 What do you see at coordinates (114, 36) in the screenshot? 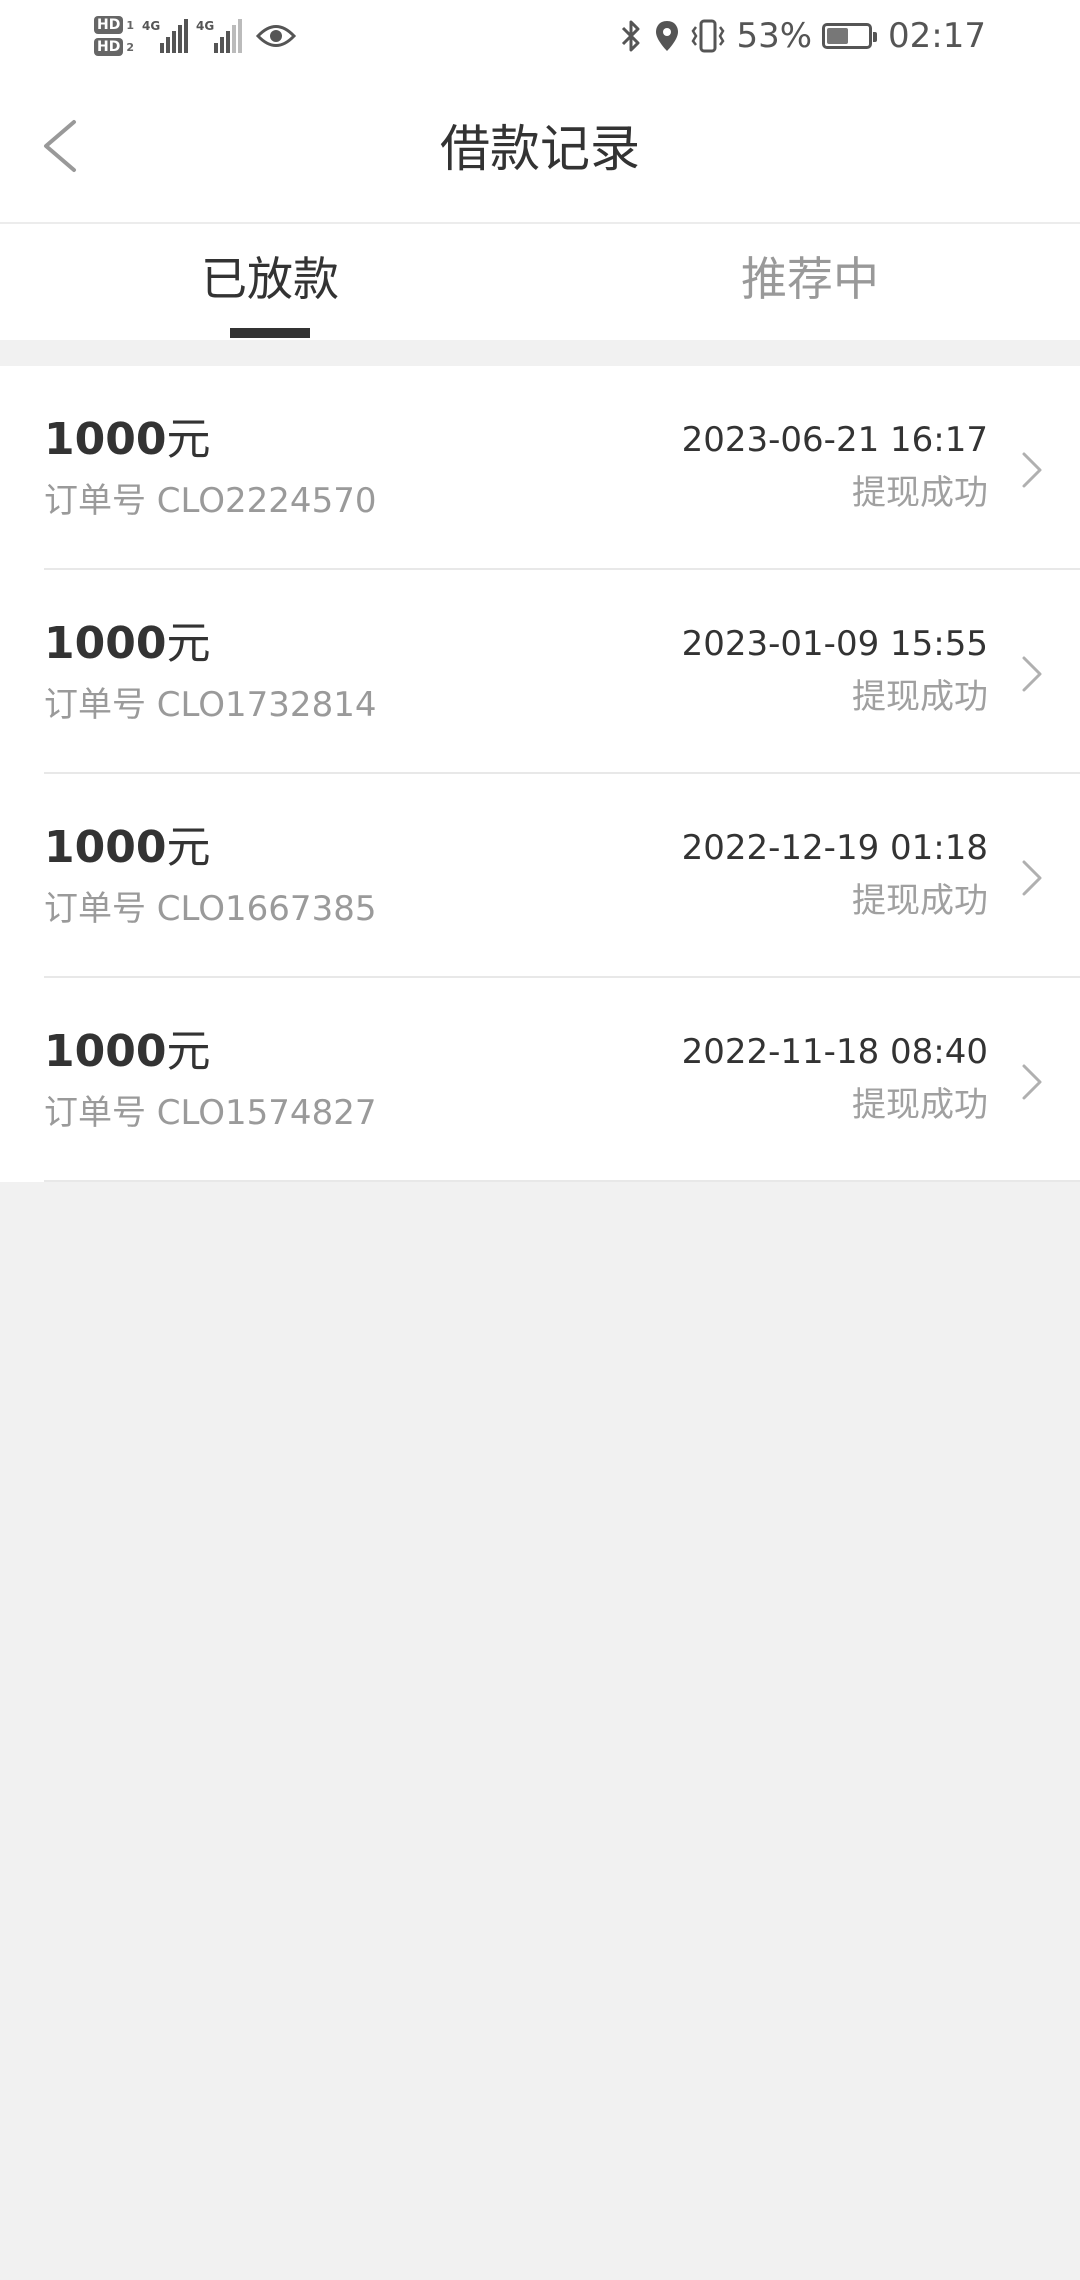
I see `hd-indicators: HD 1 HD 2` at bounding box center [114, 36].